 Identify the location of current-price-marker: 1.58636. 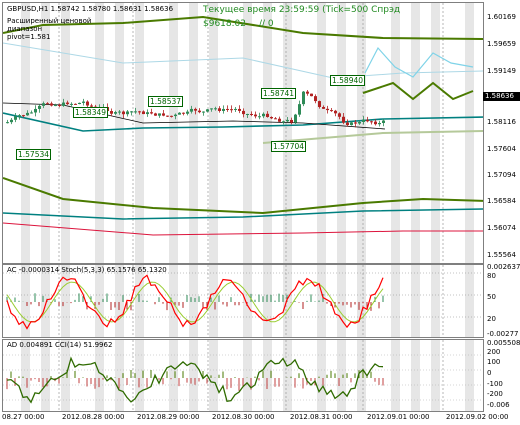
(501, 96).